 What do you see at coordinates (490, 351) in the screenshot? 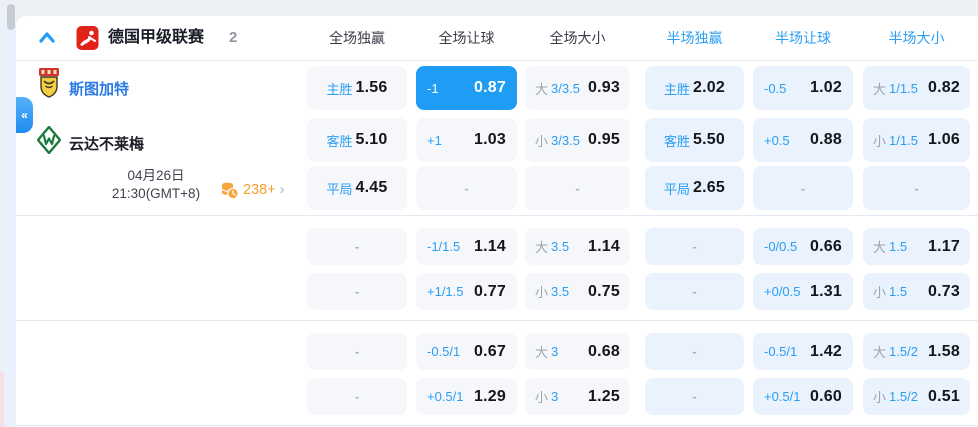
I see `odds-value: 0.67` at bounding box center [490, 351].